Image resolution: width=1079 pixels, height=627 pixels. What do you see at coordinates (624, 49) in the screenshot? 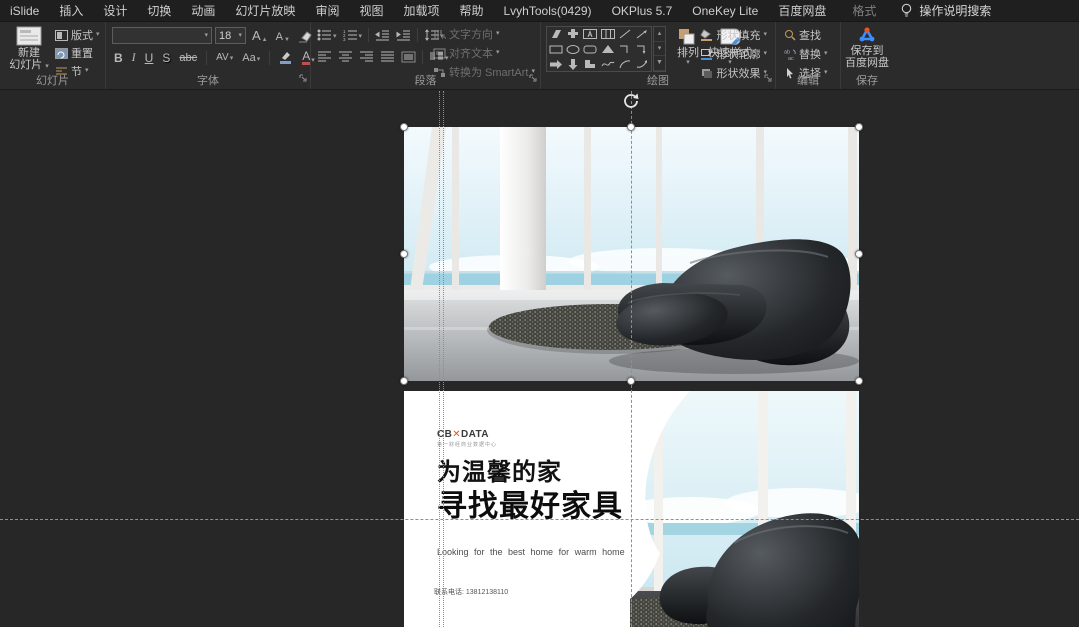
I see `shape-elbow-connector-icon` at bounding box center [624, 49].